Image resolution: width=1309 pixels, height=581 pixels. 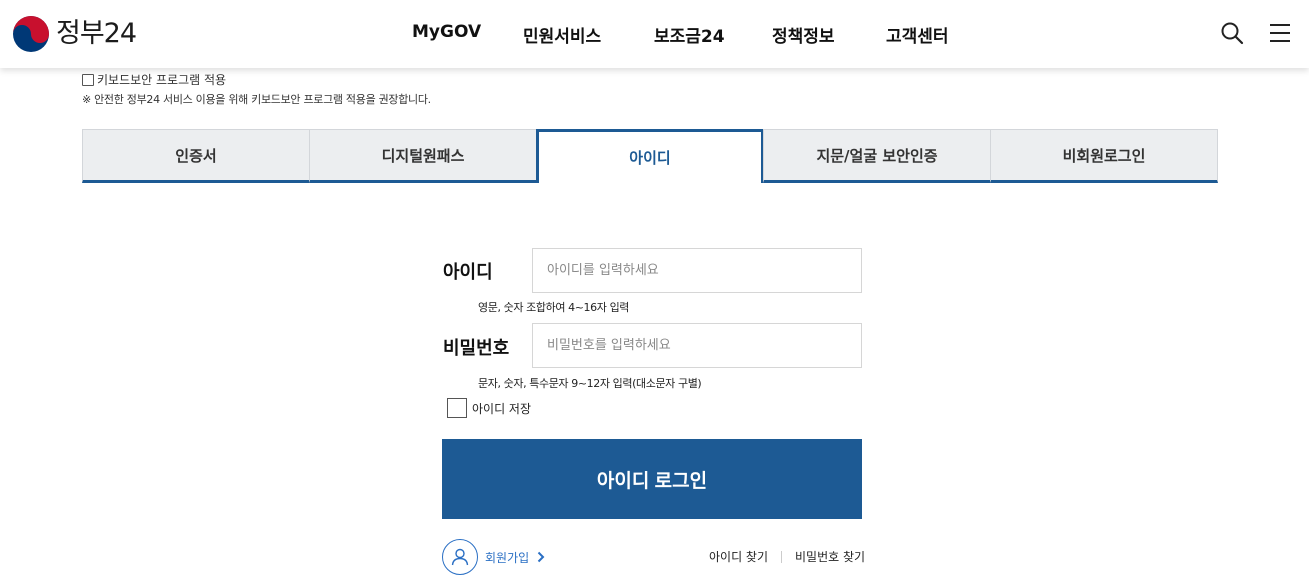 What do you see at coordinates (787, 556) in the screenshot?
I see `find-account-links: 아이디 찾기 비밀번호 찾기` at bounding box center [787, 556].